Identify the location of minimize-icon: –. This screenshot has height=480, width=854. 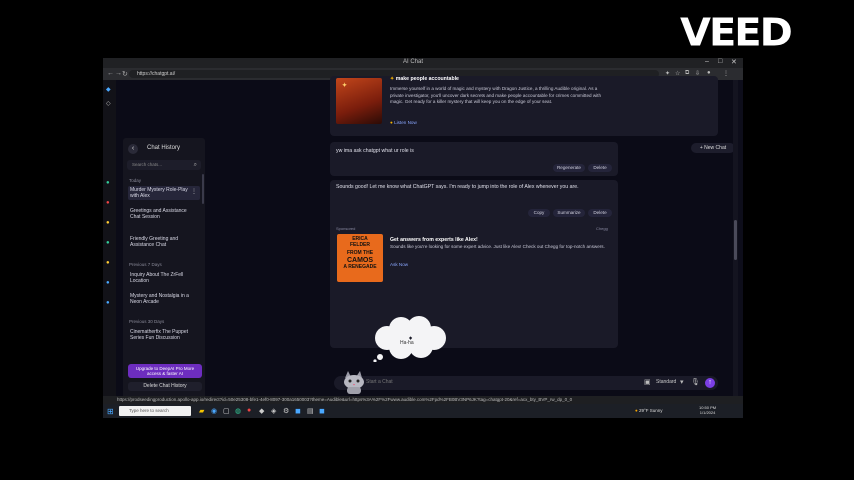
(707, 61).